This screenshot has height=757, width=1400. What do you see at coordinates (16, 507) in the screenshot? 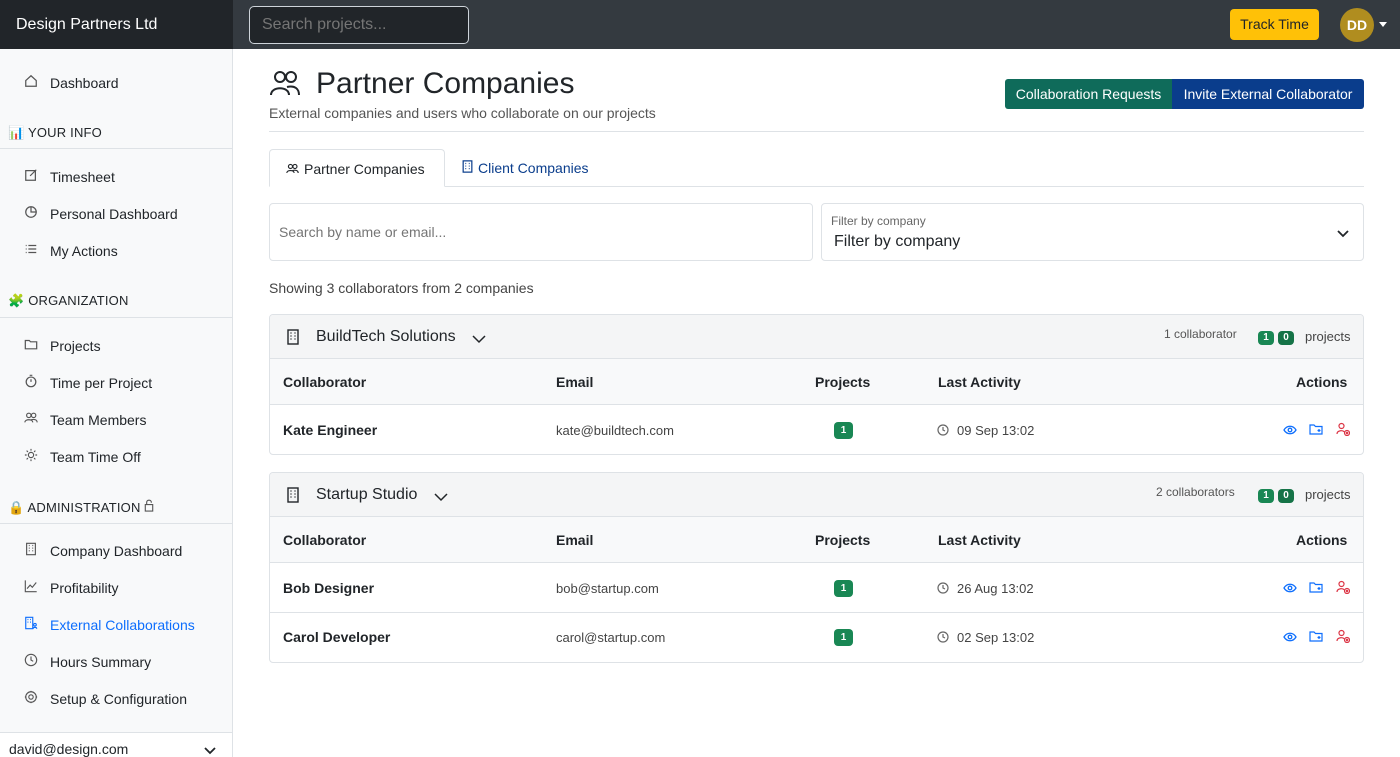
I see `lock-emoji-icon: 🔒` at bounding box center [16, 507].